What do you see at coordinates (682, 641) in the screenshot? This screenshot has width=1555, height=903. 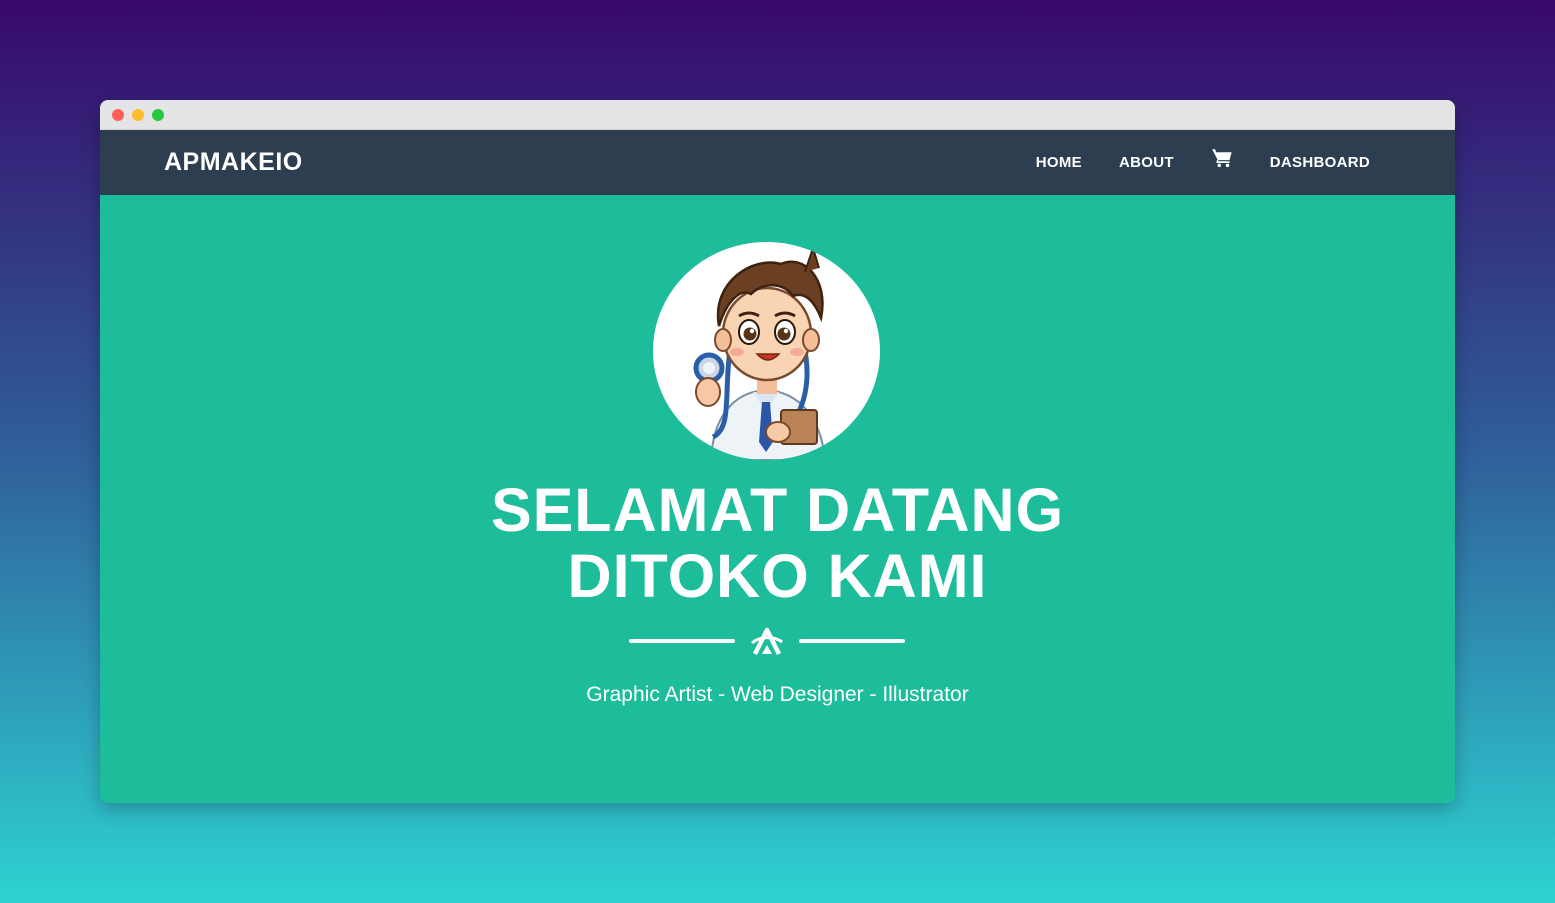 I see `divider-line-left` at bounding box center [682, 641].